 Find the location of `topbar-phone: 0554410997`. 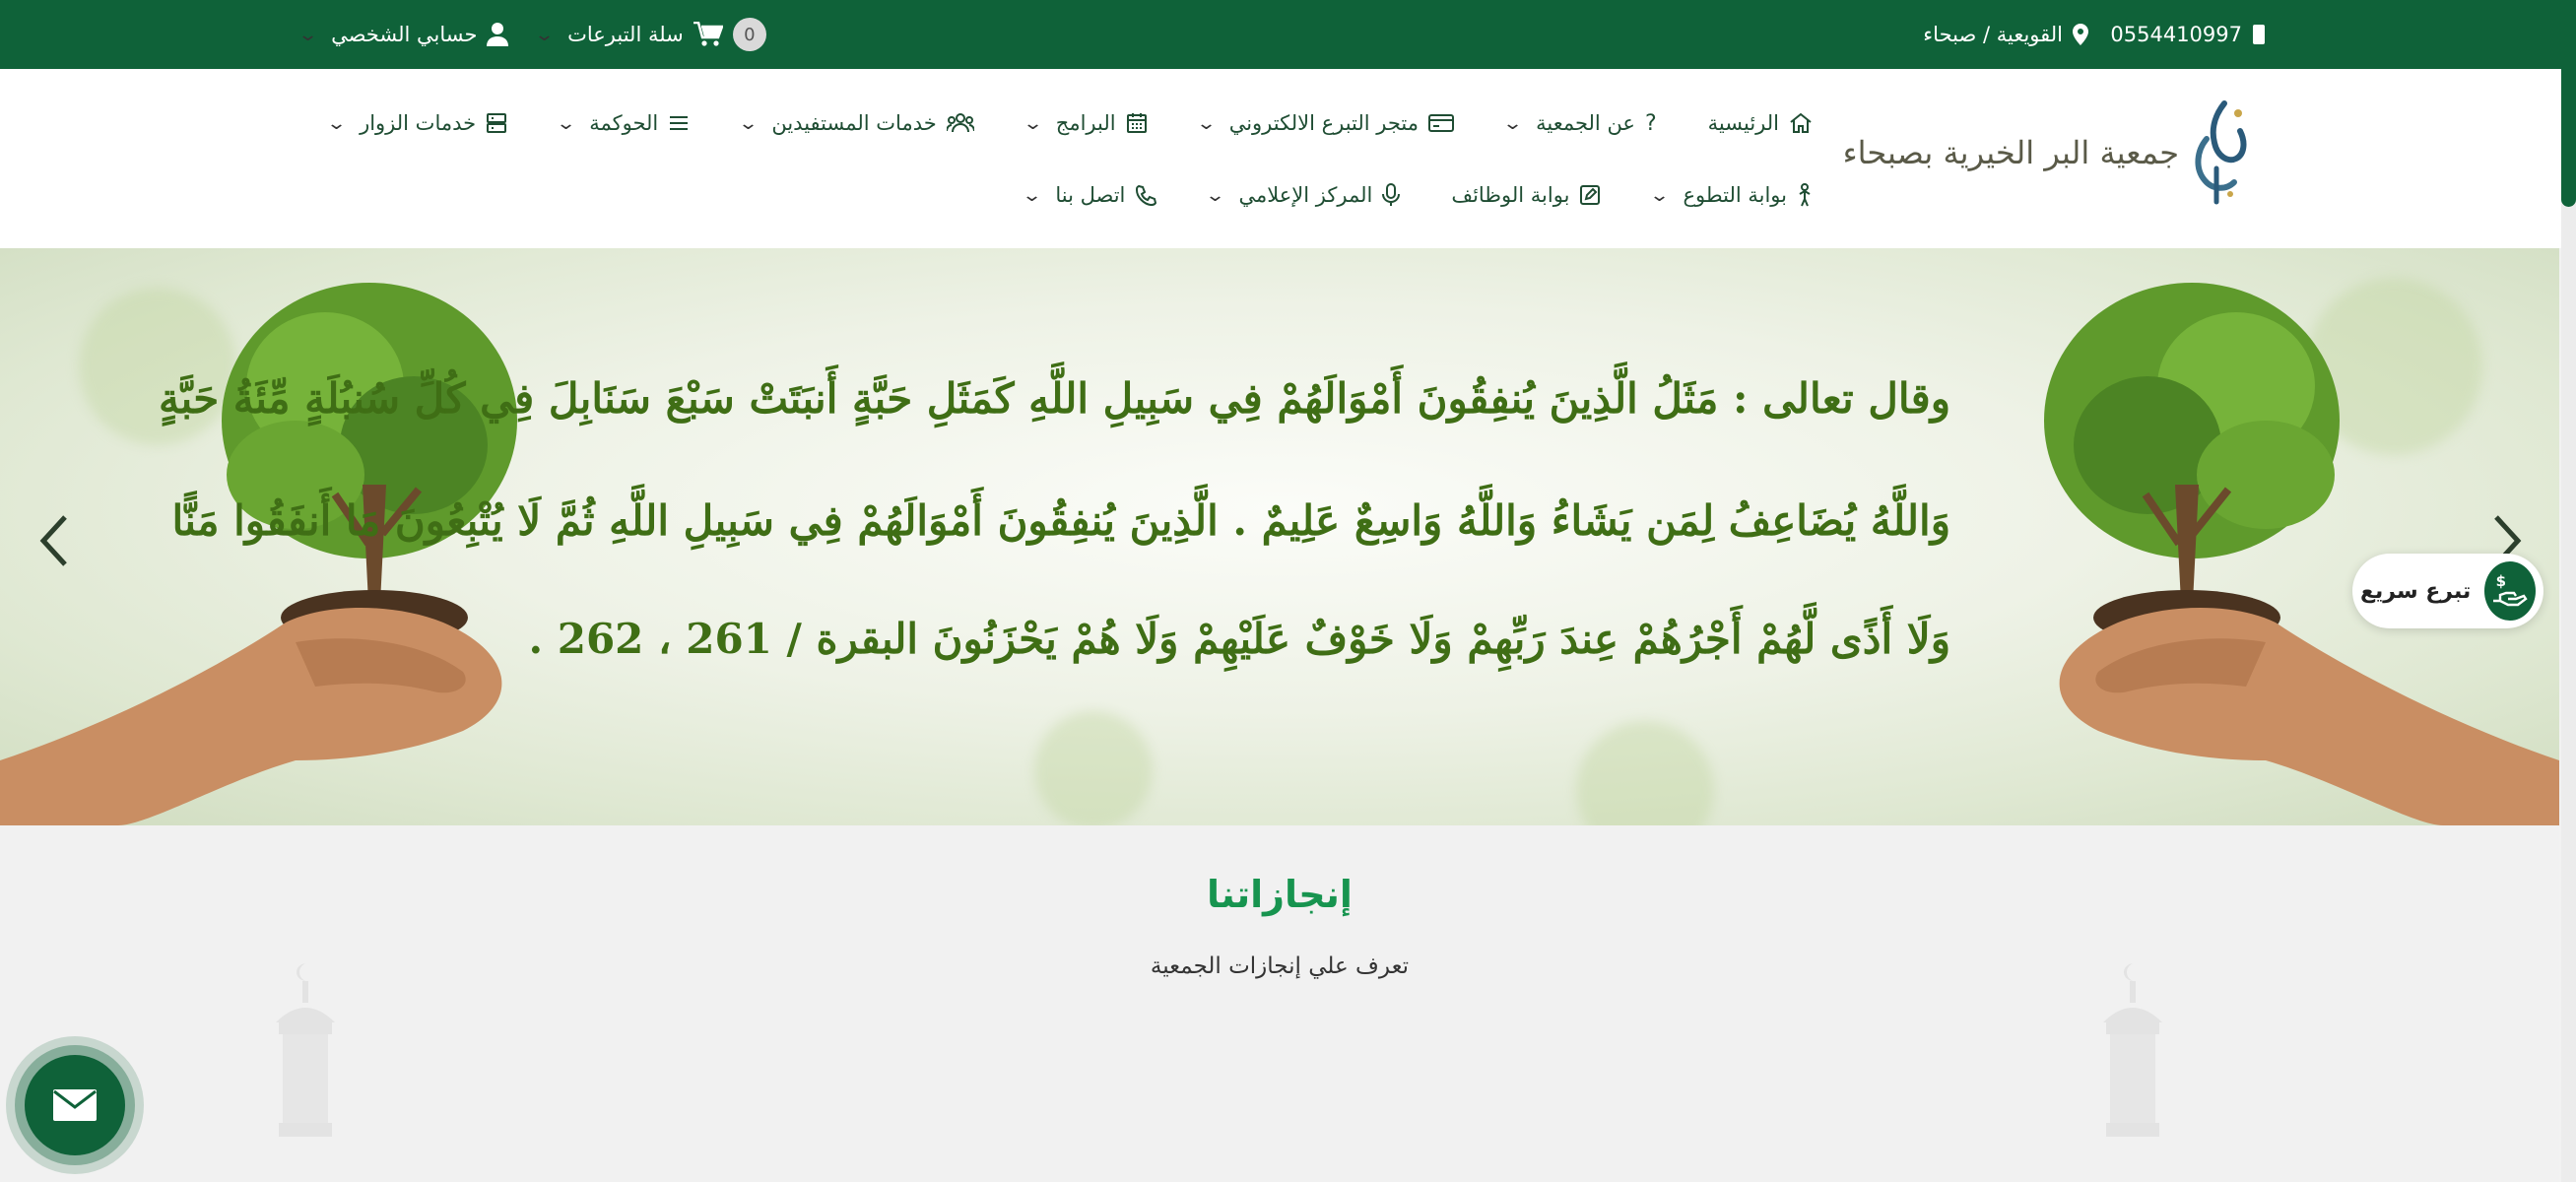

topbar-phone: 0554410997 is located at coordinates (2188, 34).